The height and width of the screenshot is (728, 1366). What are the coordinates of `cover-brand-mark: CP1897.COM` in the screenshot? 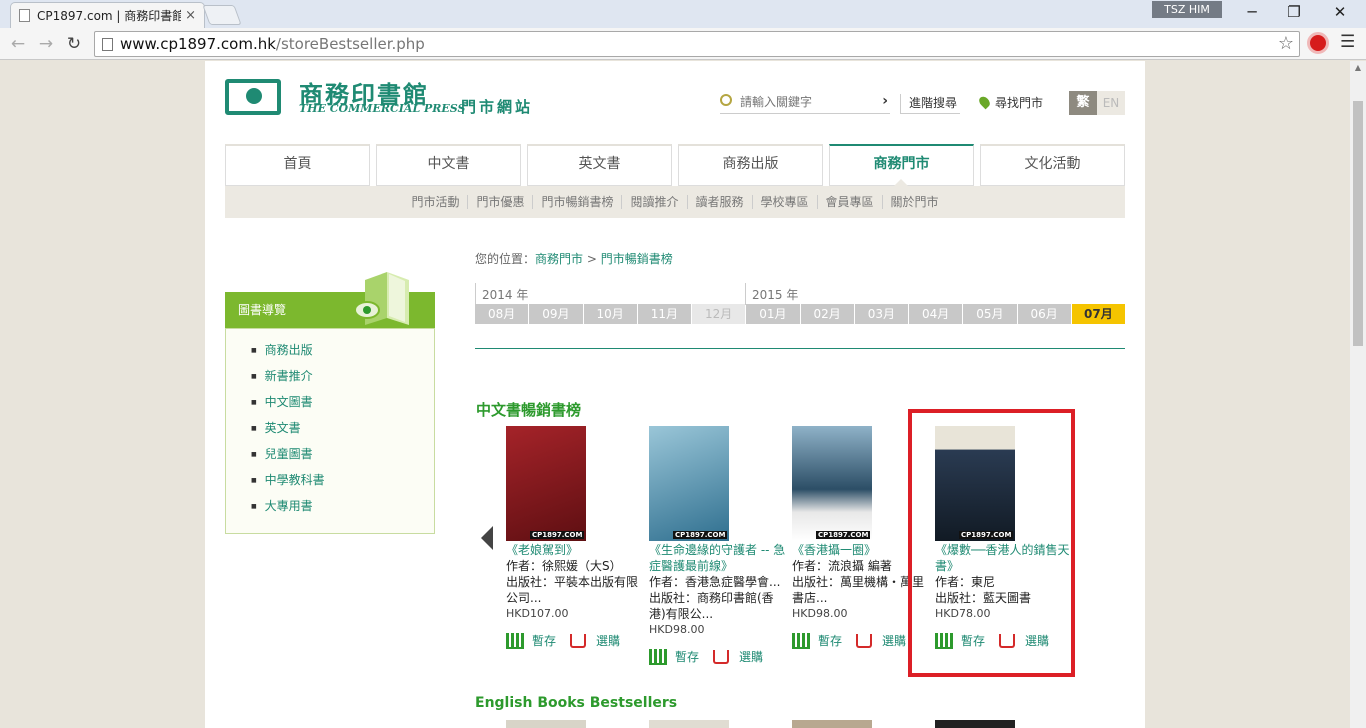 It's located at (700, 535).